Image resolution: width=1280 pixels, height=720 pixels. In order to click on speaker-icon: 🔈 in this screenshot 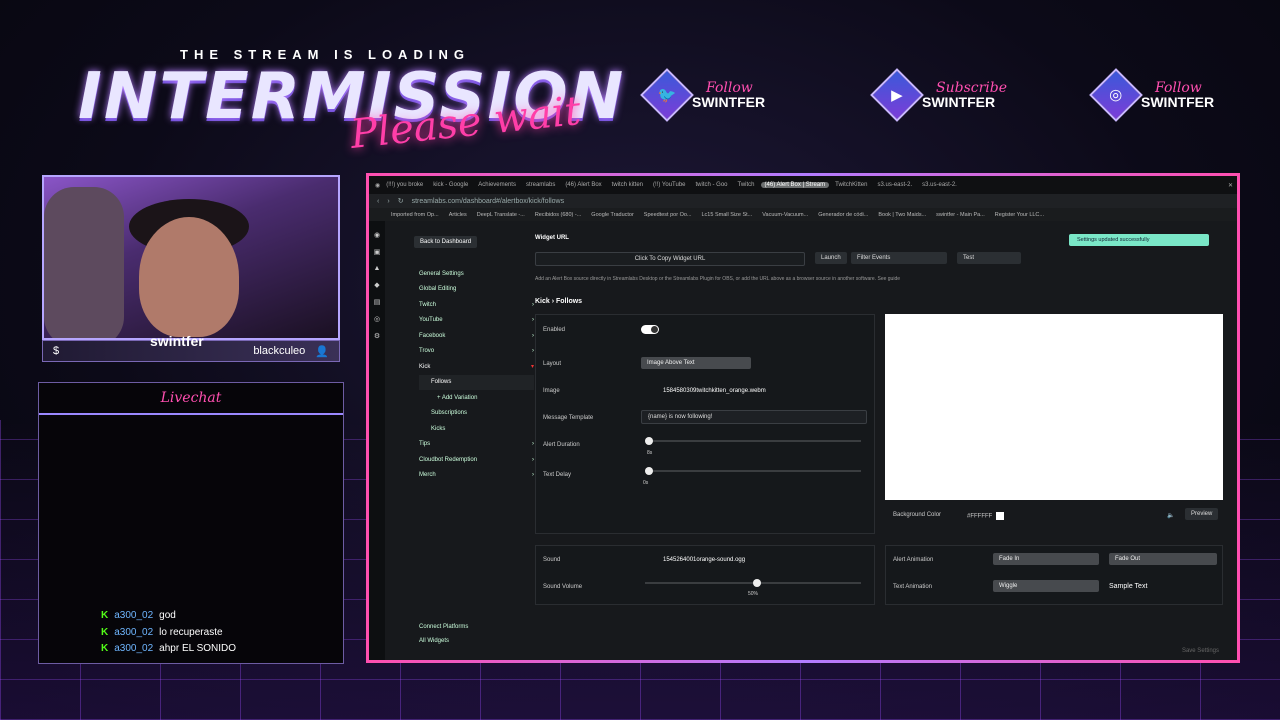, I will do `click(1170, 515)`.